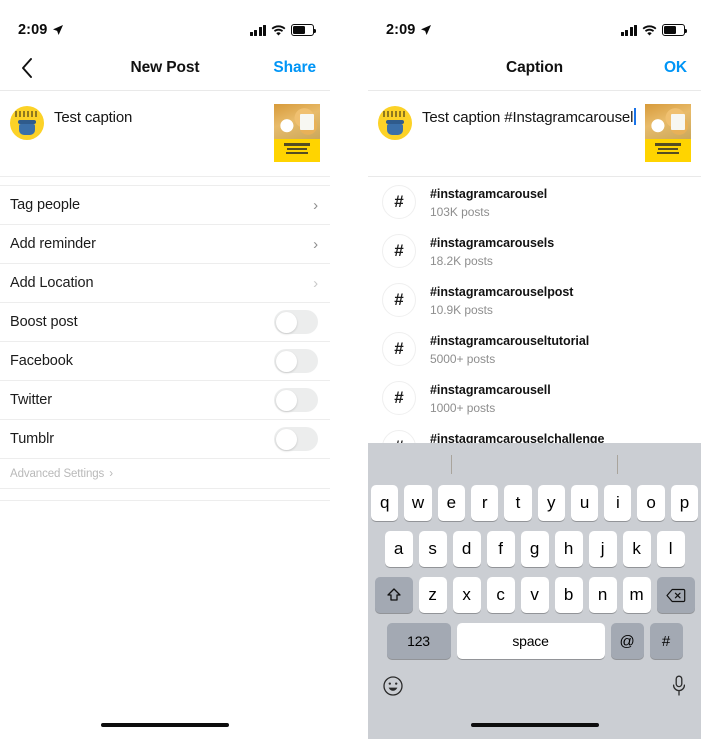 This screenshot has height=739, width=701. What do you see at coordinates (636, 595) in the screenshot?
I see `key-m: m` at bounding box center [636, 595].